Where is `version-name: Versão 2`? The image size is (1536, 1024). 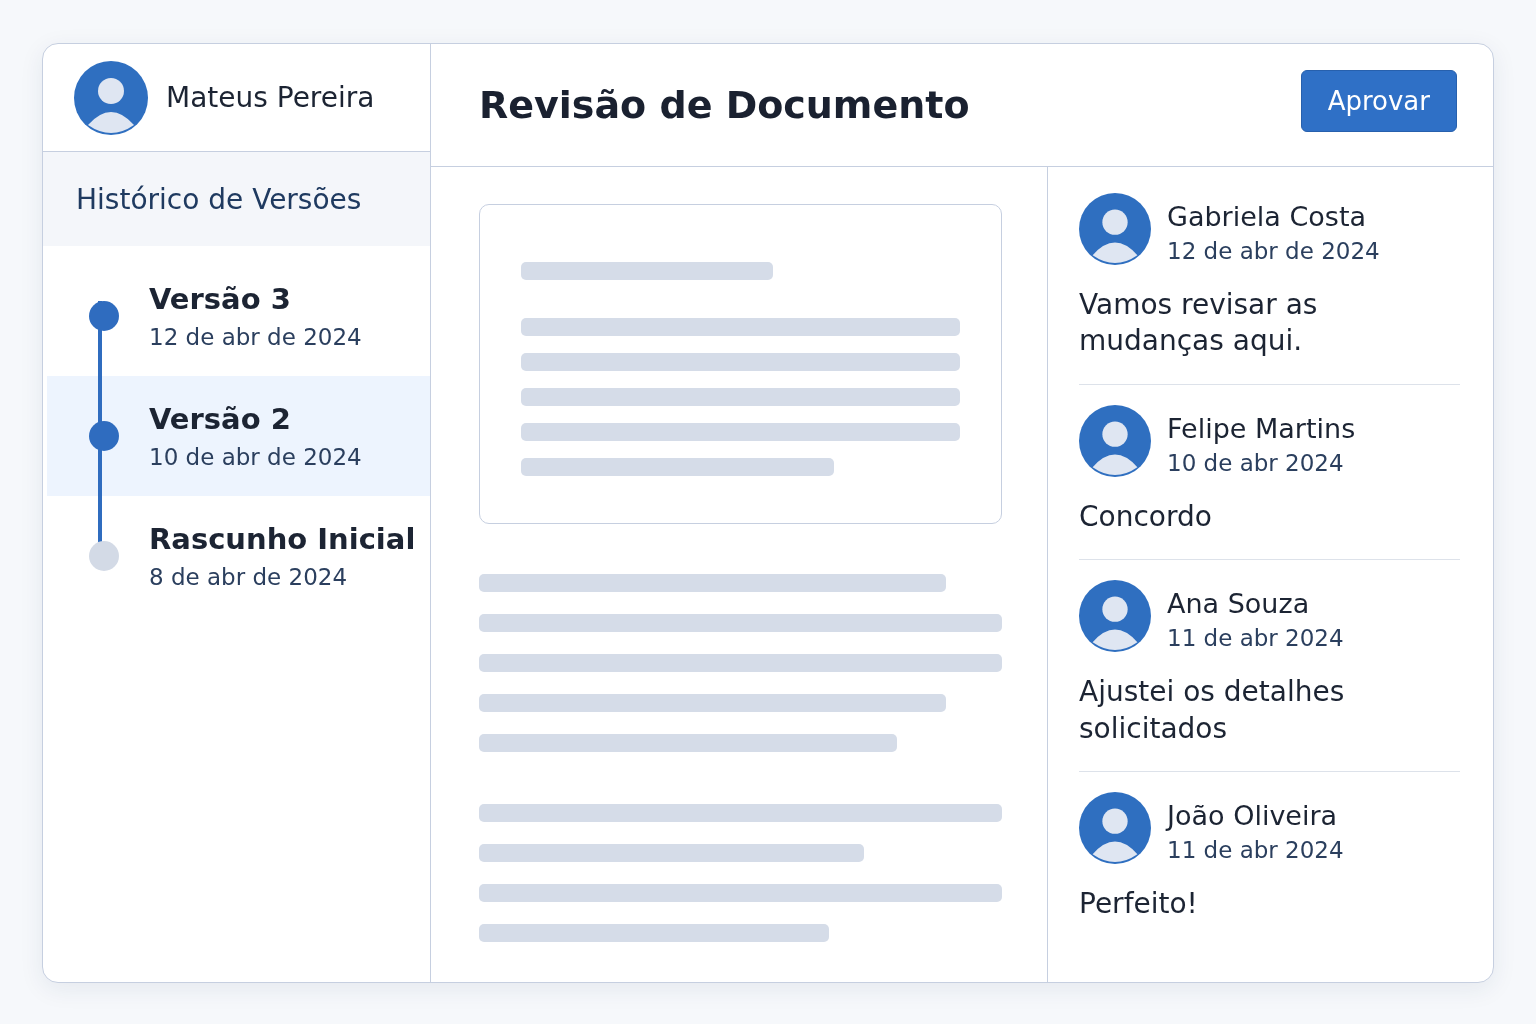
version-name: Versão 2 is located at coordinates (220, 419).